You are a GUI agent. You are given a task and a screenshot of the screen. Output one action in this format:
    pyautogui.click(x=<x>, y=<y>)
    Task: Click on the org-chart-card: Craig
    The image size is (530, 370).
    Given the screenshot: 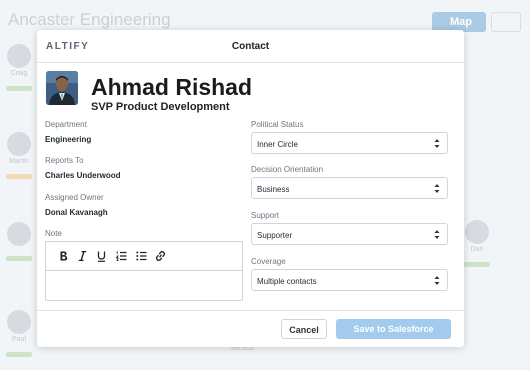 What is the action you would take?
    pyautogui.click(x=19, y=70)
    